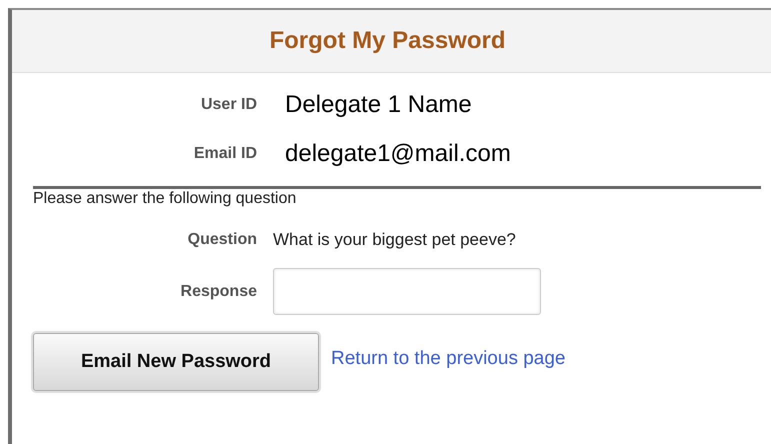  Describe the element at coordinates (395, 240) in the screenshot. I see `question-text: What is your biggest pet peeve?` at that location.